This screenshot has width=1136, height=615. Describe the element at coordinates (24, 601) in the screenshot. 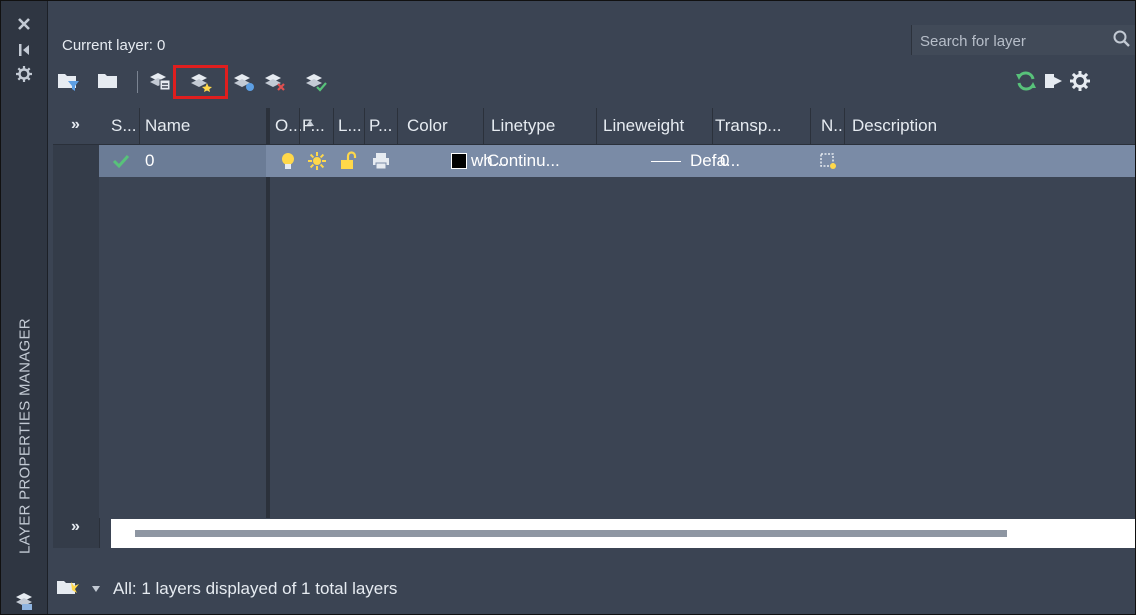

I see `layer-stack-icon` at that location.